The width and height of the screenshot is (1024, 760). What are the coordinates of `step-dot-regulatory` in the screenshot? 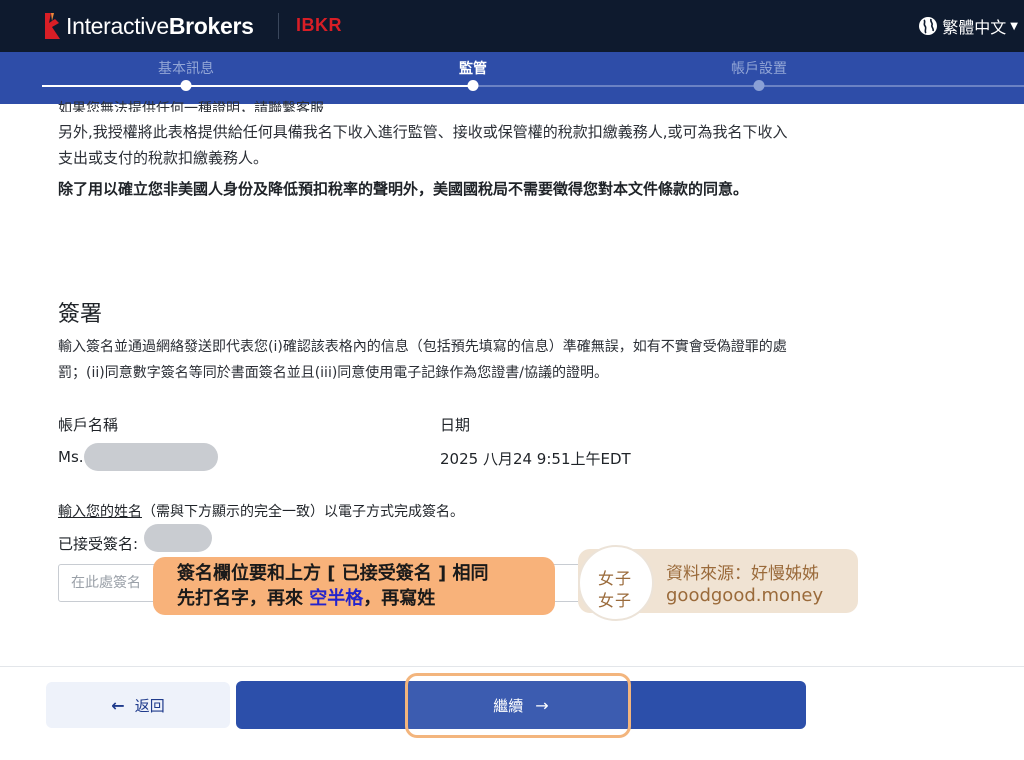 It's located at (473, 85).